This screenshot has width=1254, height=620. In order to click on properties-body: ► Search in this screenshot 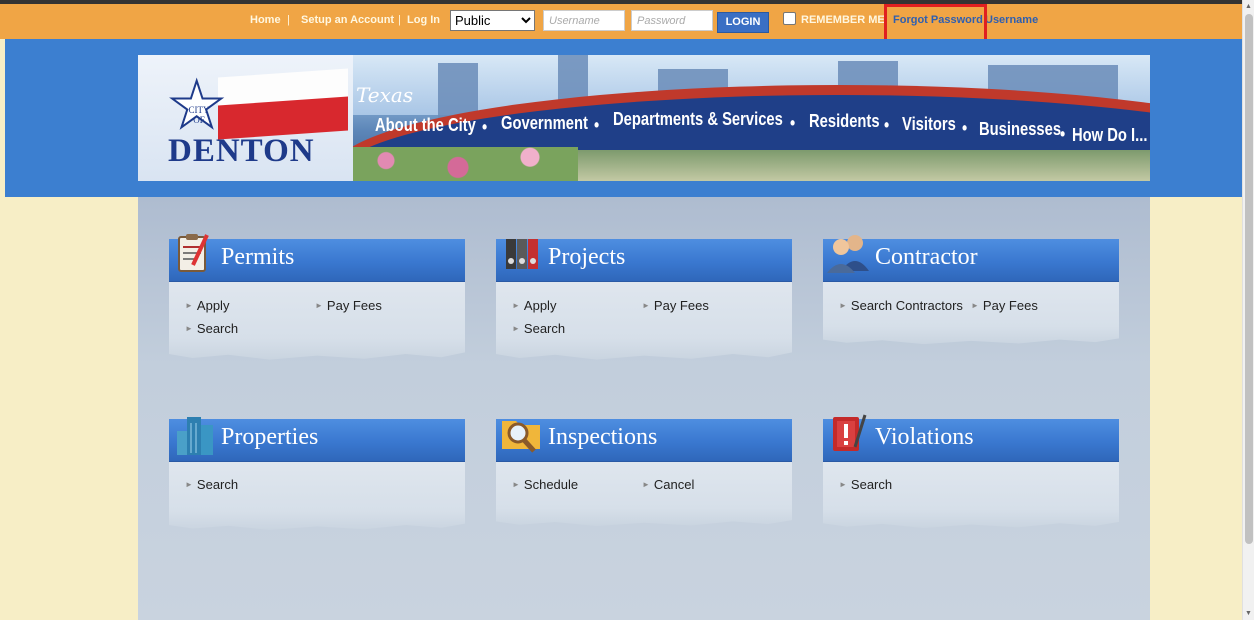, I will do `click(317, 496)`.